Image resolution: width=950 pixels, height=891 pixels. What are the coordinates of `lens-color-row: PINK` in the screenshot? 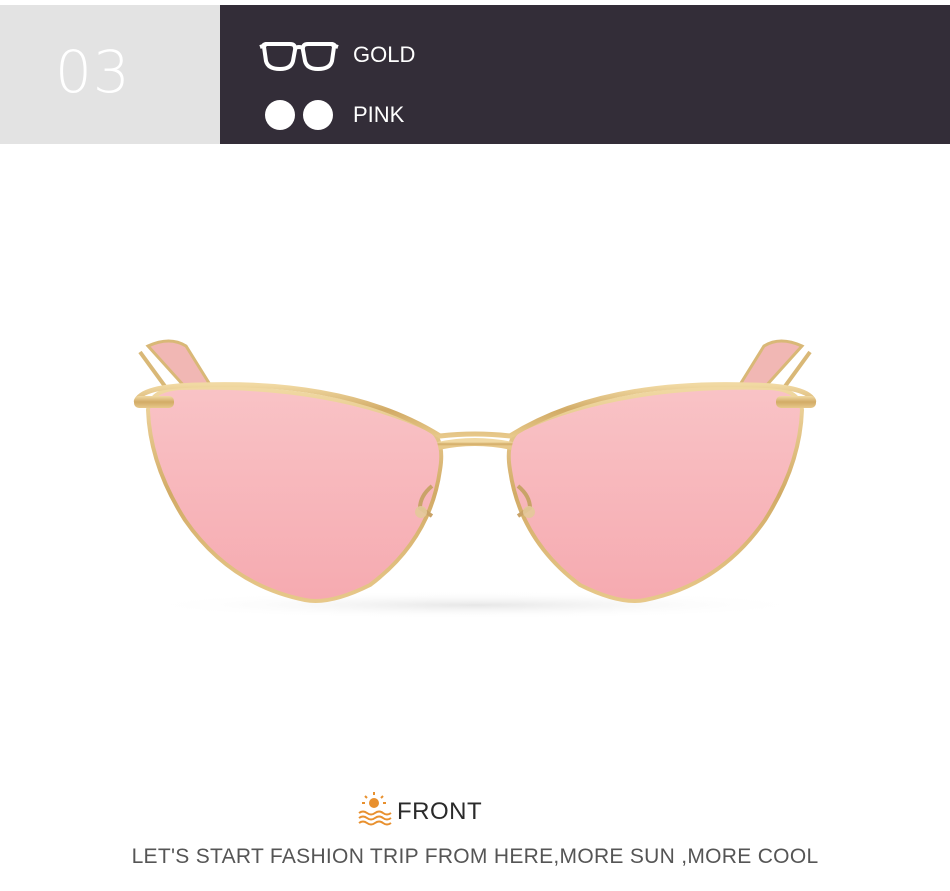 It's located at (331, 115).